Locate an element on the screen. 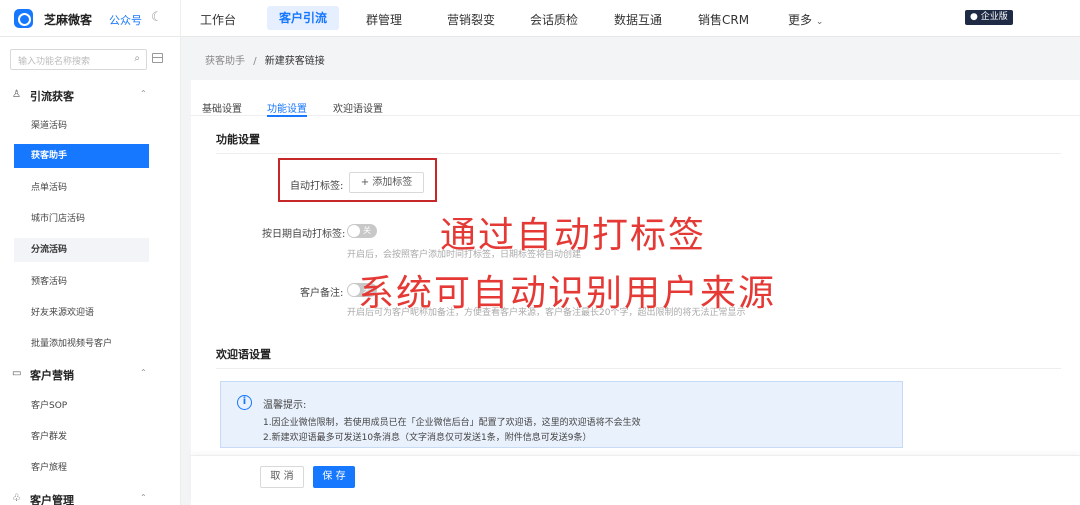 The image size is (1080, 505). nav-item-session-inspection: 会话质检 is located at coordinates (554, 19).